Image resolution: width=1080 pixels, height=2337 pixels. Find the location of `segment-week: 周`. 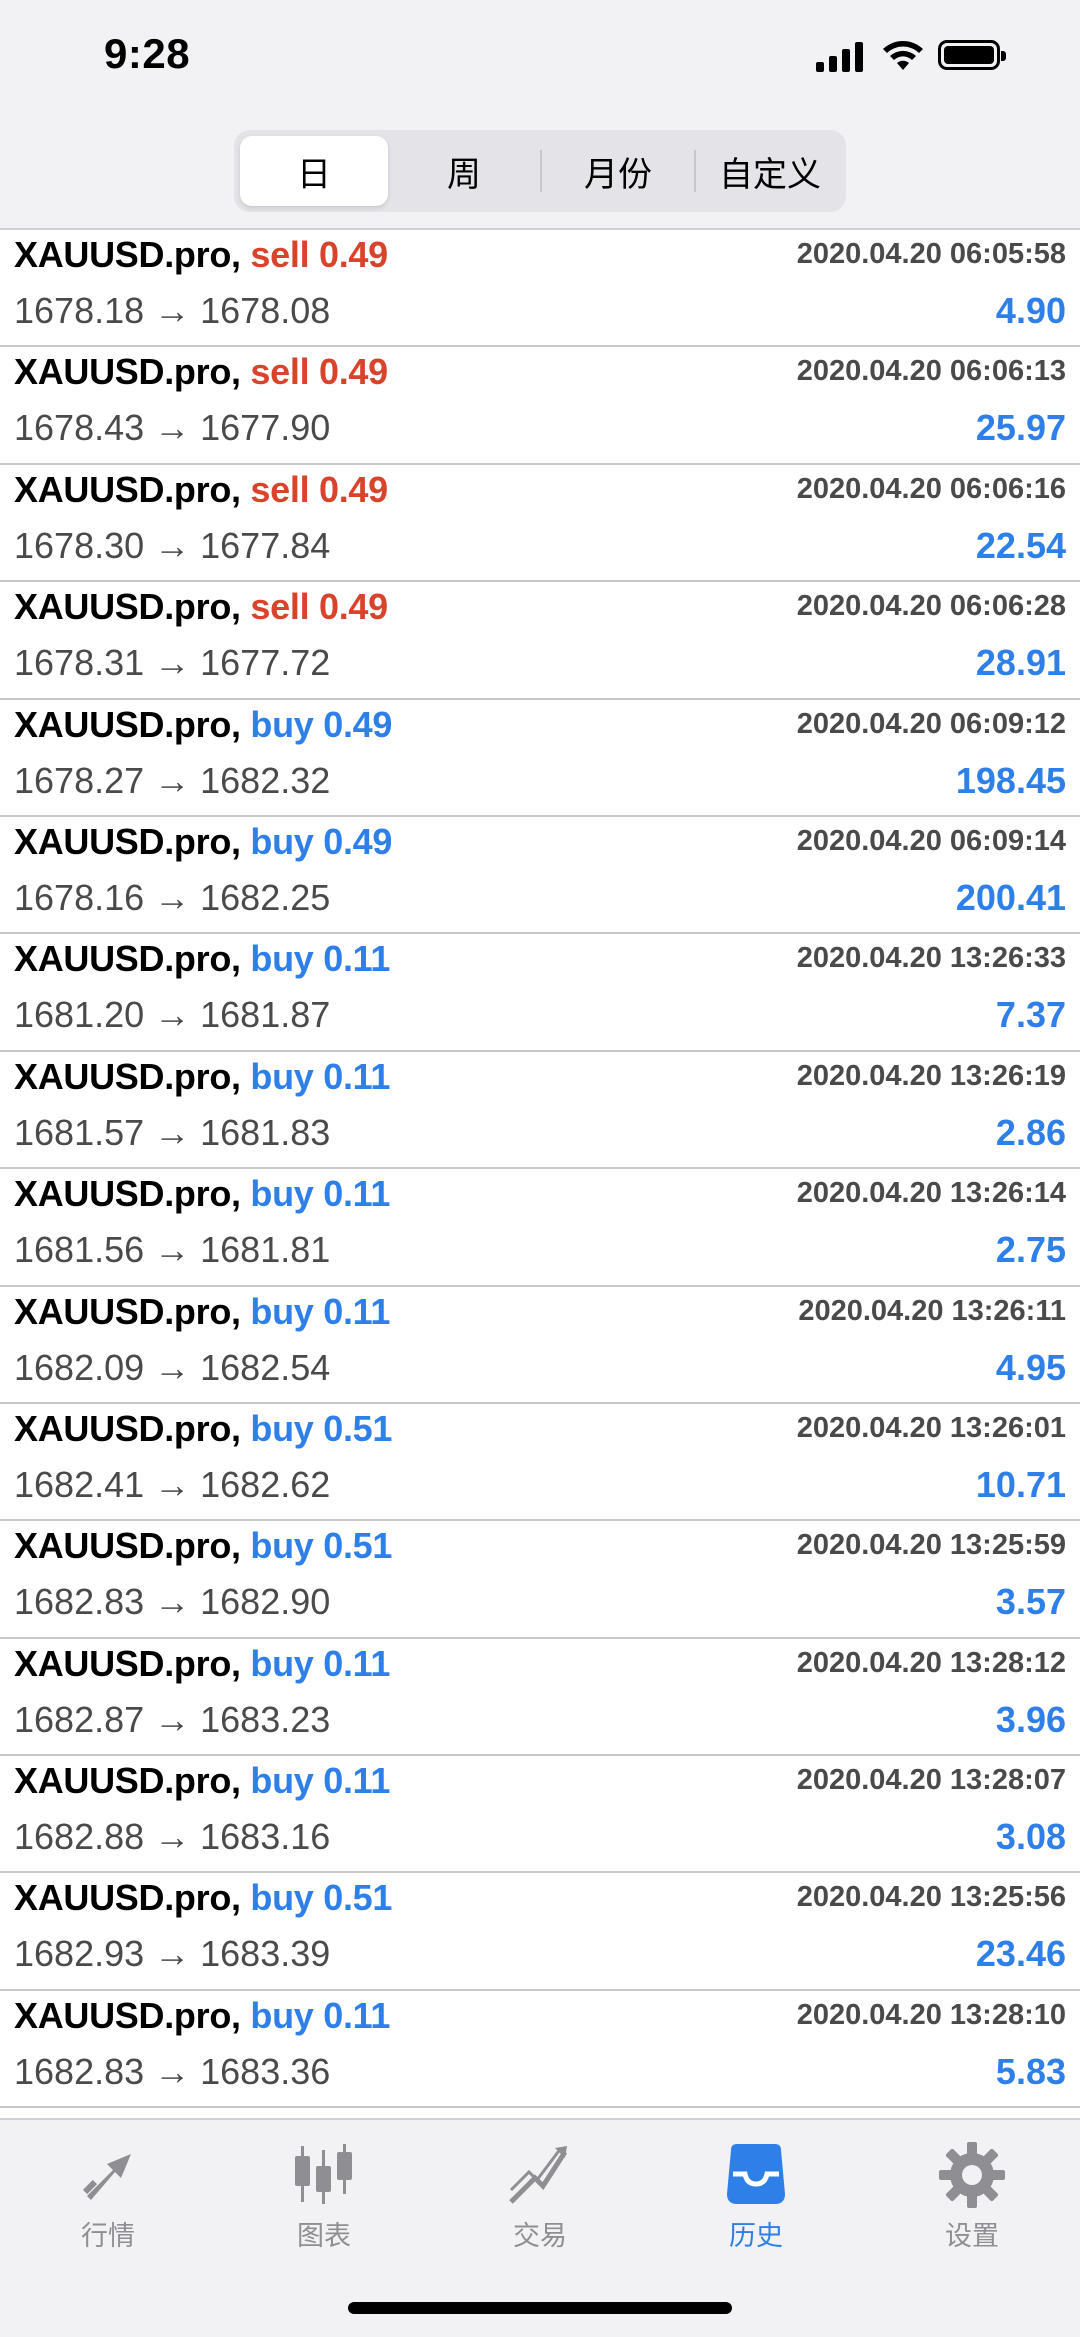

segment-week: 周 is located at coordinates (464, 171).